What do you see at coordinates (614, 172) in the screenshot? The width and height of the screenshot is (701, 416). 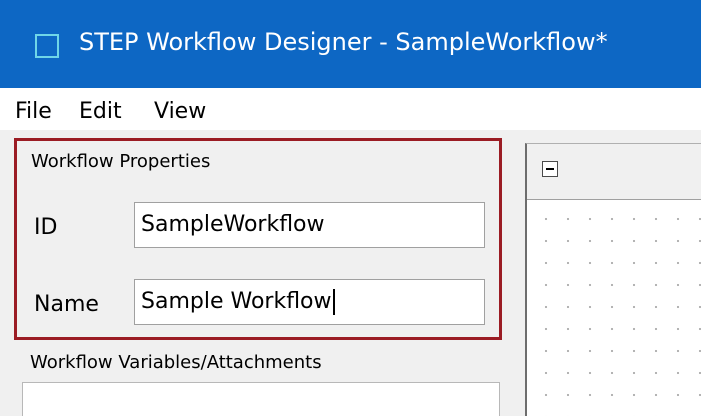 I see `canvas-header` at bounding box center [614, 172].